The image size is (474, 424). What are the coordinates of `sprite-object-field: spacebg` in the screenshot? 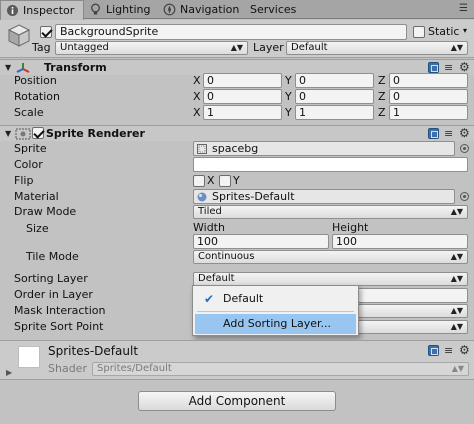 It's located at (324, 148).